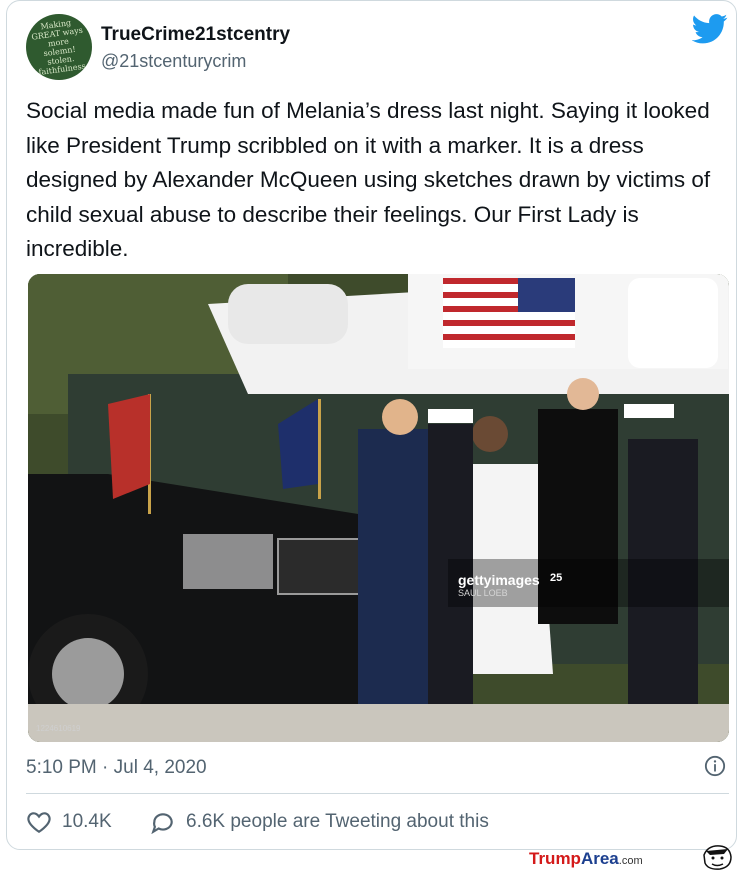 The image size is (740, 872). Describe the element at coordinates (87, 821) in the screenshot. I see `like-count: 10.4K` at that location.